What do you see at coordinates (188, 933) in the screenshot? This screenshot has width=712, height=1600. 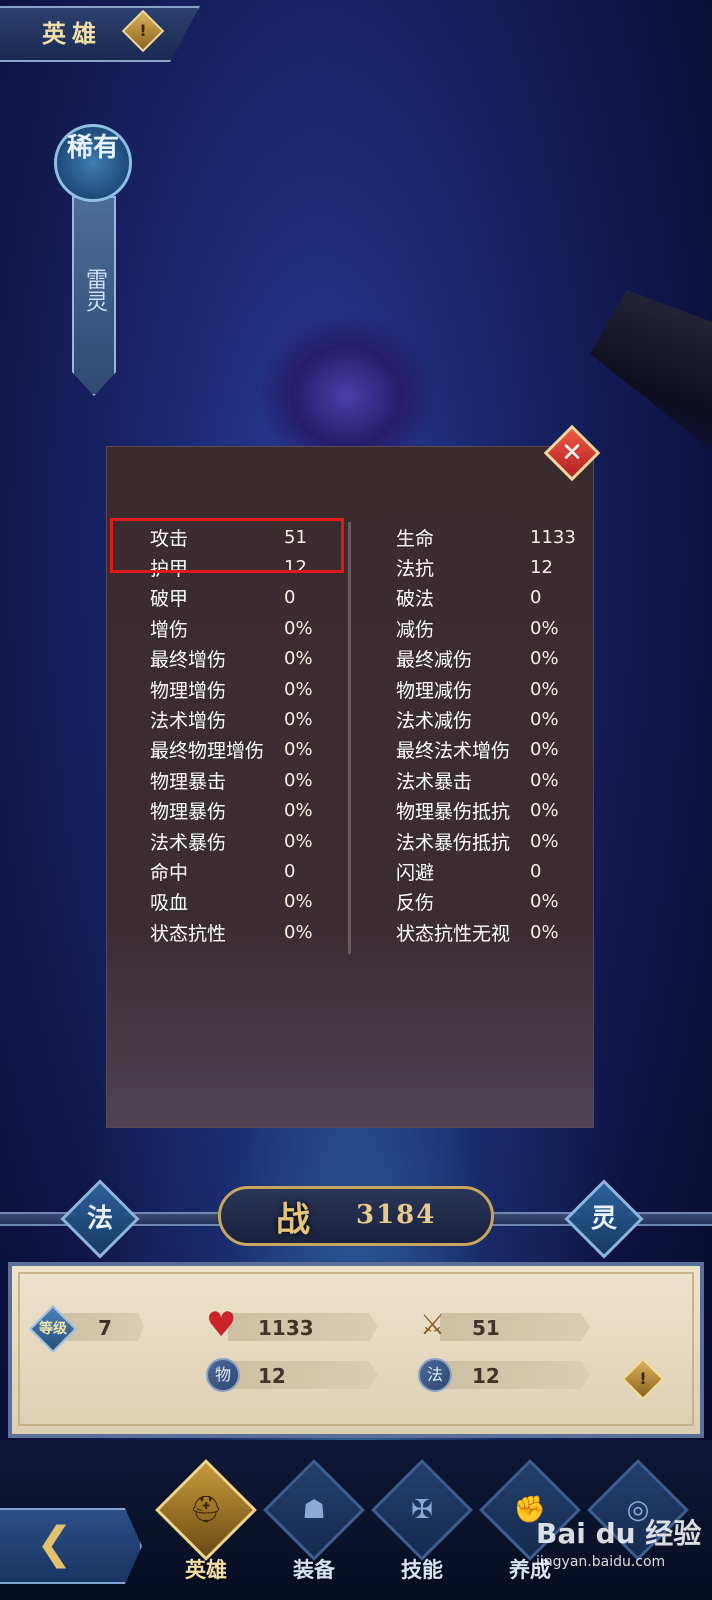 I see `stat-label: 状态抗性` at bounding box center [188, 933].